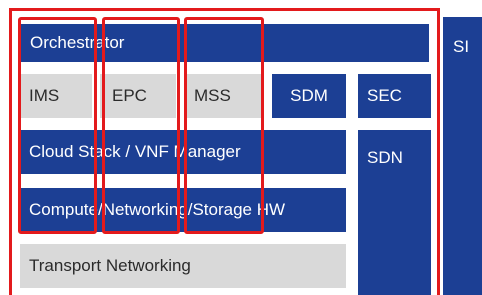 Image resolution: width=482 pixels, height=295 pixels. I want to click on orchestrator-label: Orchestrator, so click(77, 42).